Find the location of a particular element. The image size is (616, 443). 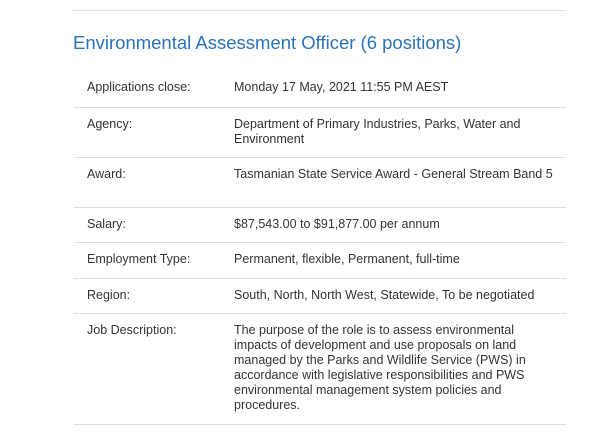

value-applications-close: Monday 17 May, 2021 11:55 PM AEST is located at coordinates (400, 89).